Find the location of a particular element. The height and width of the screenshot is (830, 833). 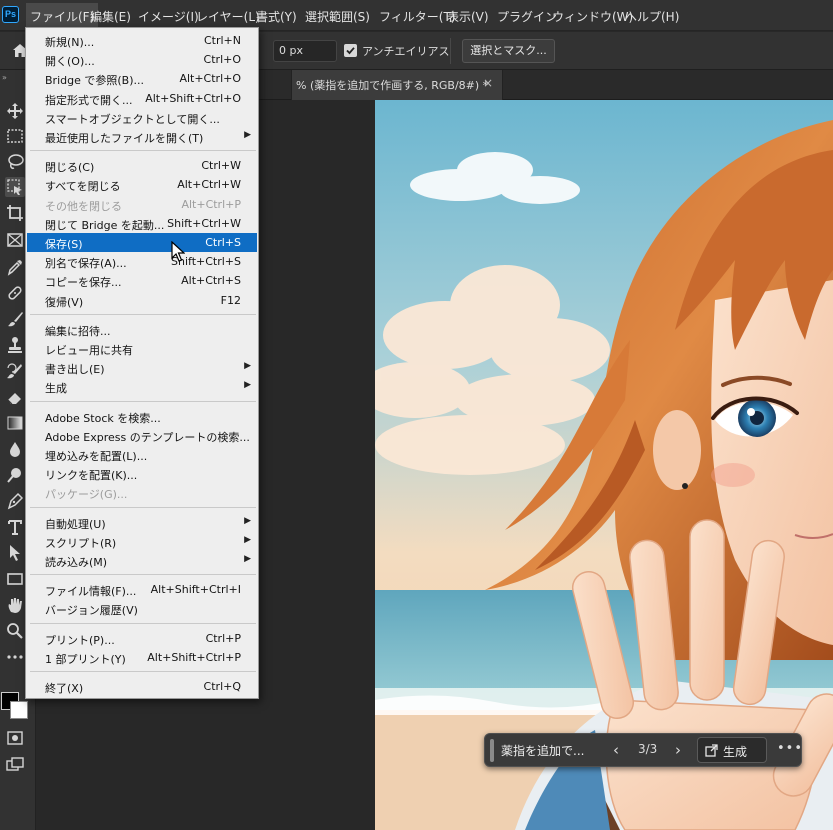

frame-tool-icon is located at coordinates (15, 240).